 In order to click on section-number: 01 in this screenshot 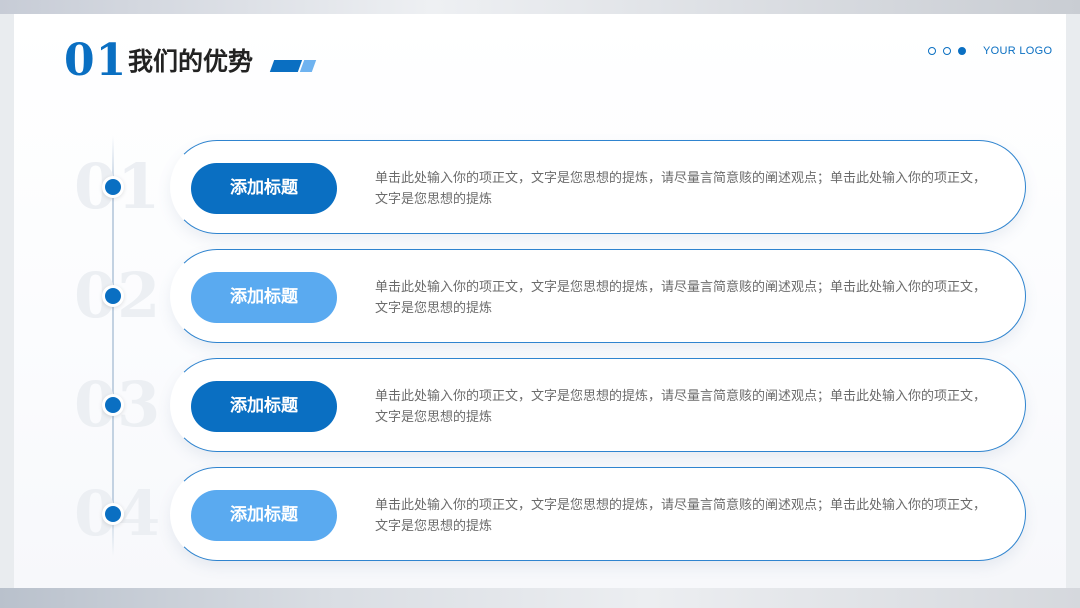, I will do `click(96, 60)`.